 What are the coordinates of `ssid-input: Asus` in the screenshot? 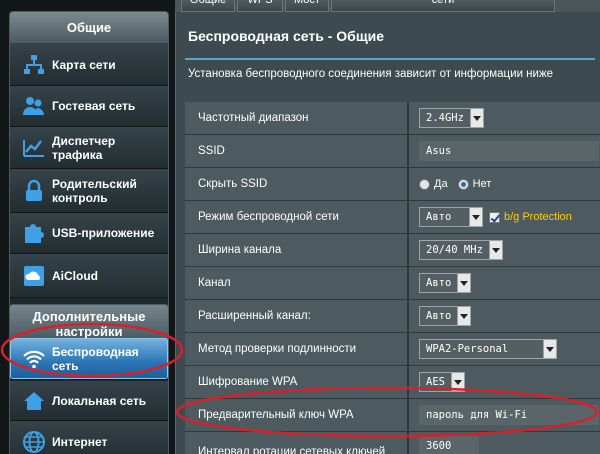 It's located at (509, 151).